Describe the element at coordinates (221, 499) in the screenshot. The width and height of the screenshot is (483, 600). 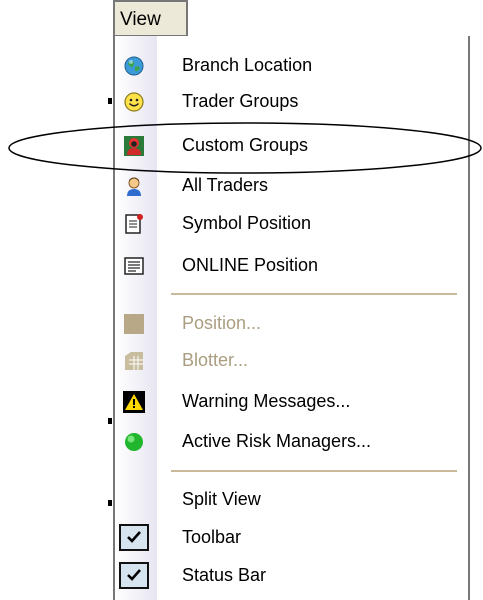
I see `menu-item-label: Split View` at that location.